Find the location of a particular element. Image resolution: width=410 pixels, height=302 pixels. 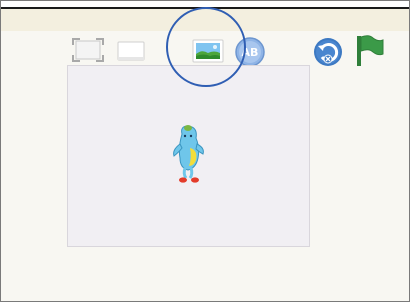

presentation-button is located at coordinates (131, 51).